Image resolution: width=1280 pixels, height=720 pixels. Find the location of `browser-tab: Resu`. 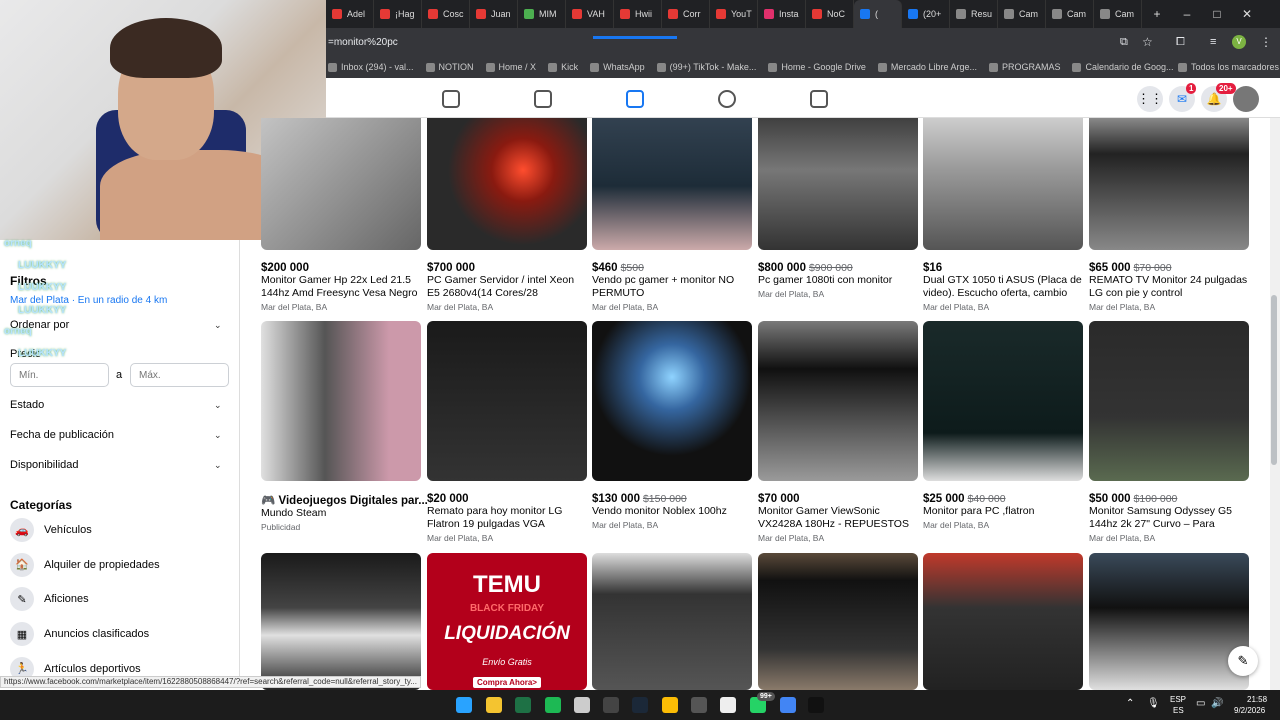

browser-tab: Resu is located at coordinates (974, 14).